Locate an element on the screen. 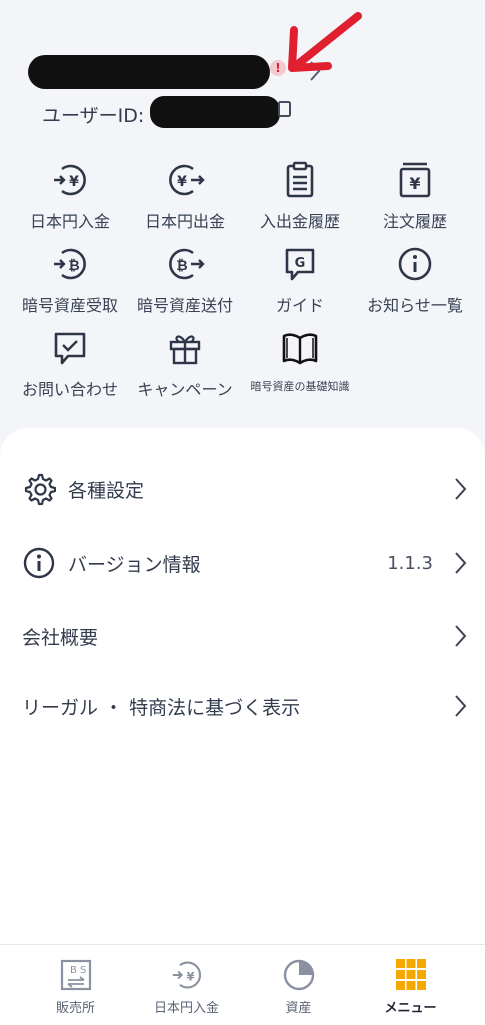 The height and width of the screenshot is (1025, 485). crypto-receive-icon: ₿ is located at coordinates (70, 264).